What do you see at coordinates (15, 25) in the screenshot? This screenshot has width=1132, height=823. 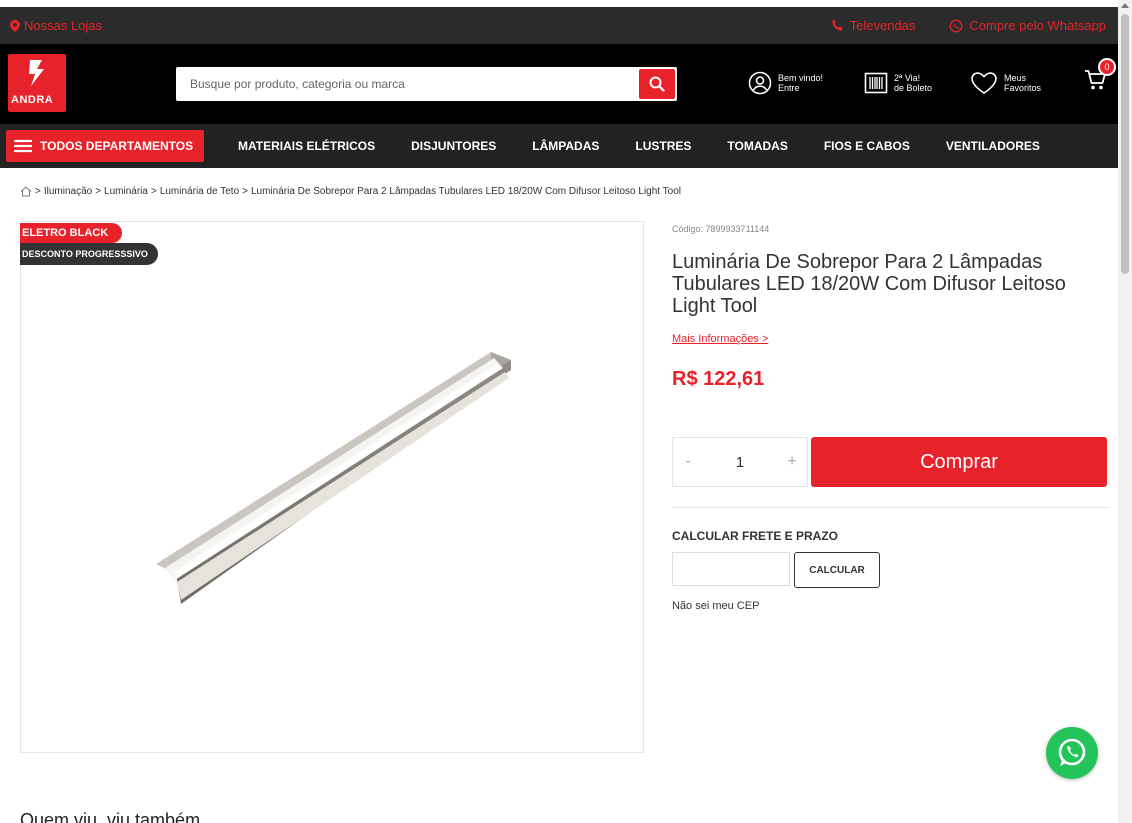 I see `map-pin-icon` at bounding box center [15, 25].